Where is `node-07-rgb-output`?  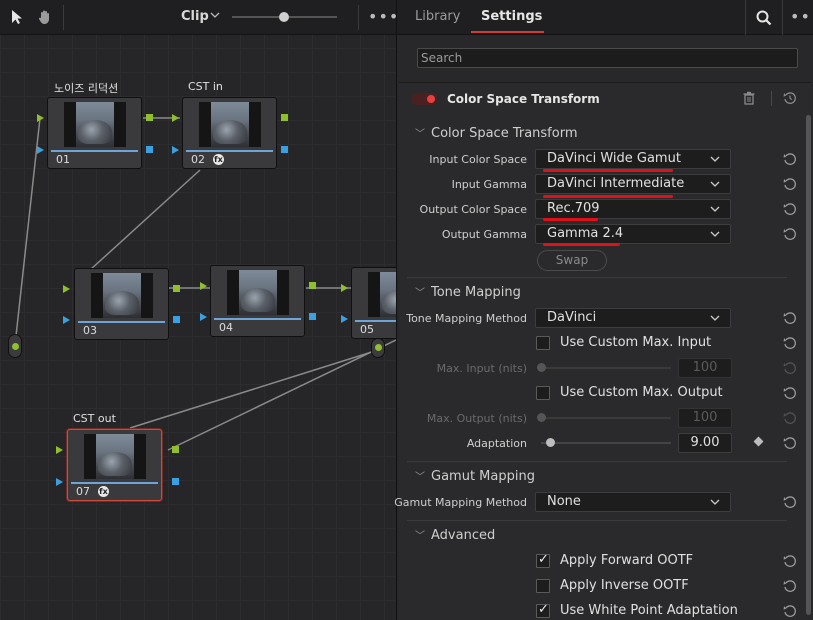 node-07-rgb-output is located at coordinates (175, 449).